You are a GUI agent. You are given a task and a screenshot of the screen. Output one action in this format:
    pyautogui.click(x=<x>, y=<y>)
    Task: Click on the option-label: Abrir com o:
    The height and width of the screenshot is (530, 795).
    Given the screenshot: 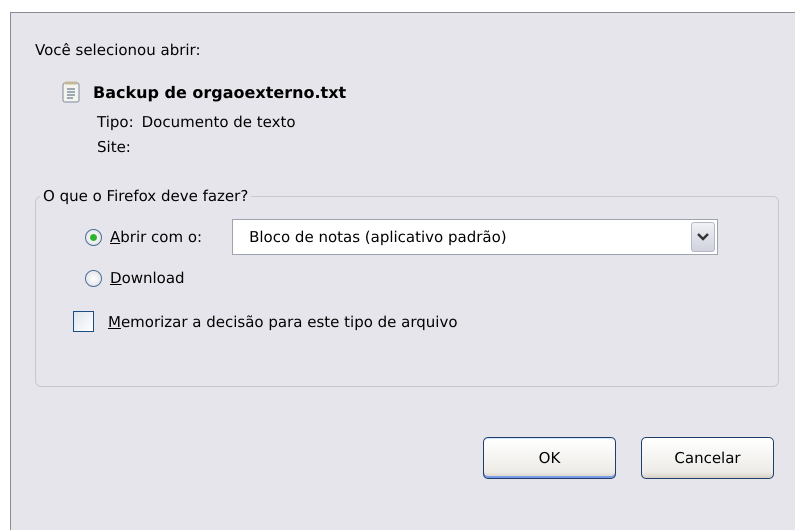 What is the action you would take?
    pyautogui.click(x=156, y=237)
    